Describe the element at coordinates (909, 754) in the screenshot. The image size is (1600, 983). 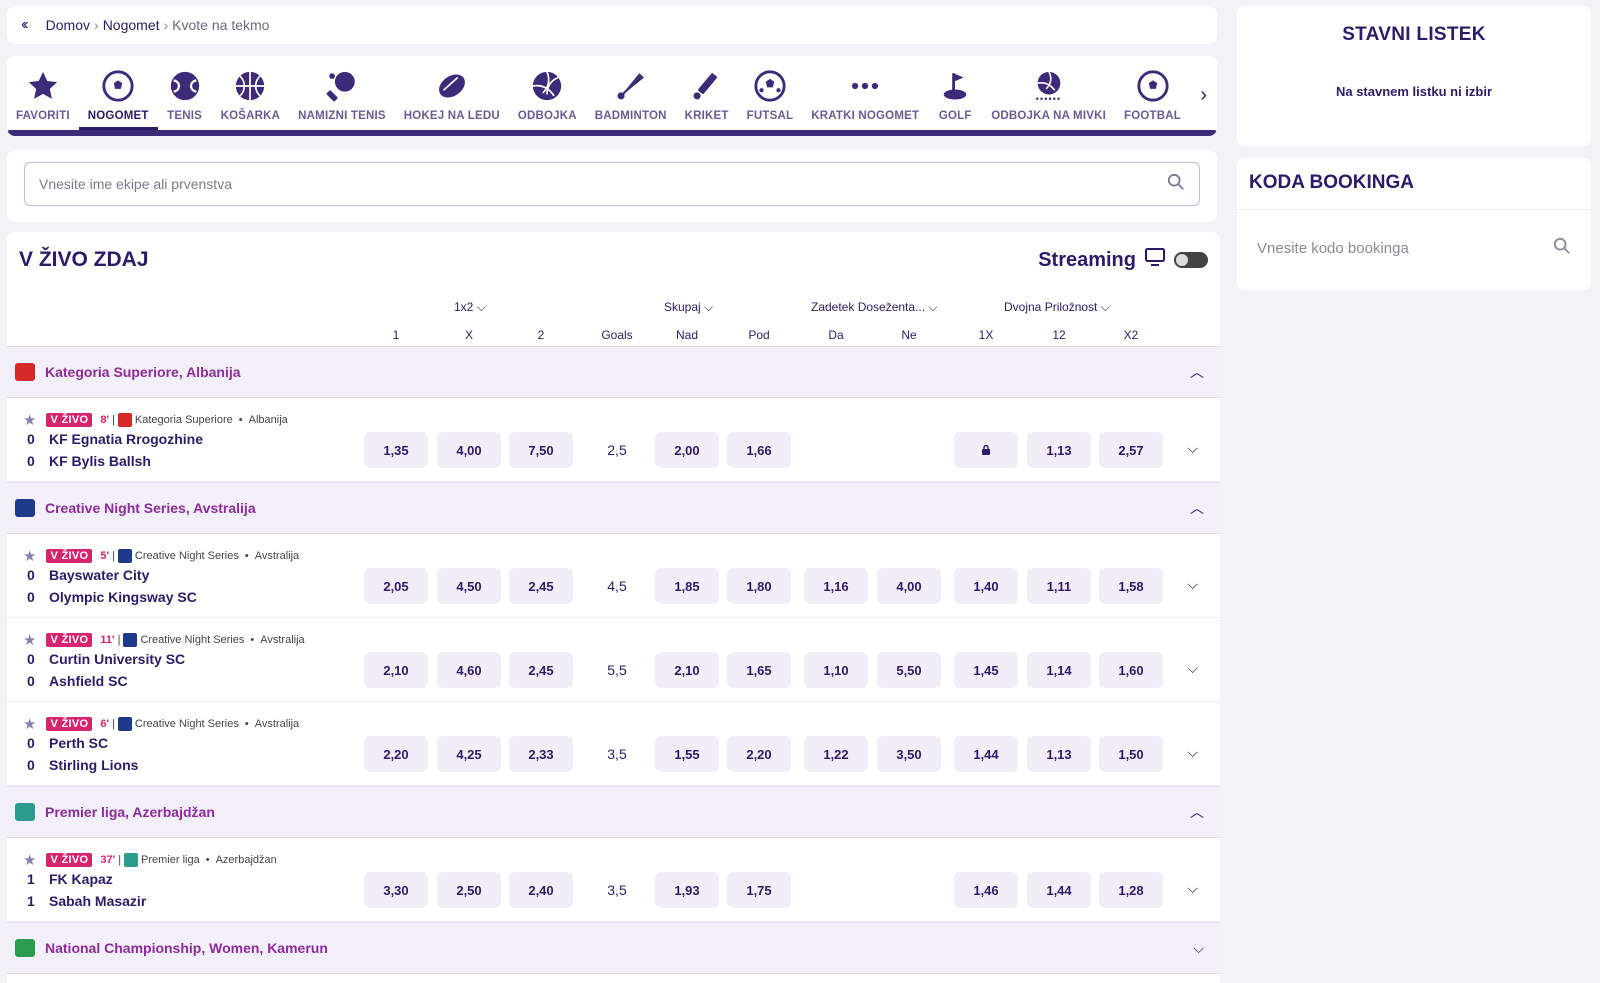
I see `odd-button: 3,50` at that location.